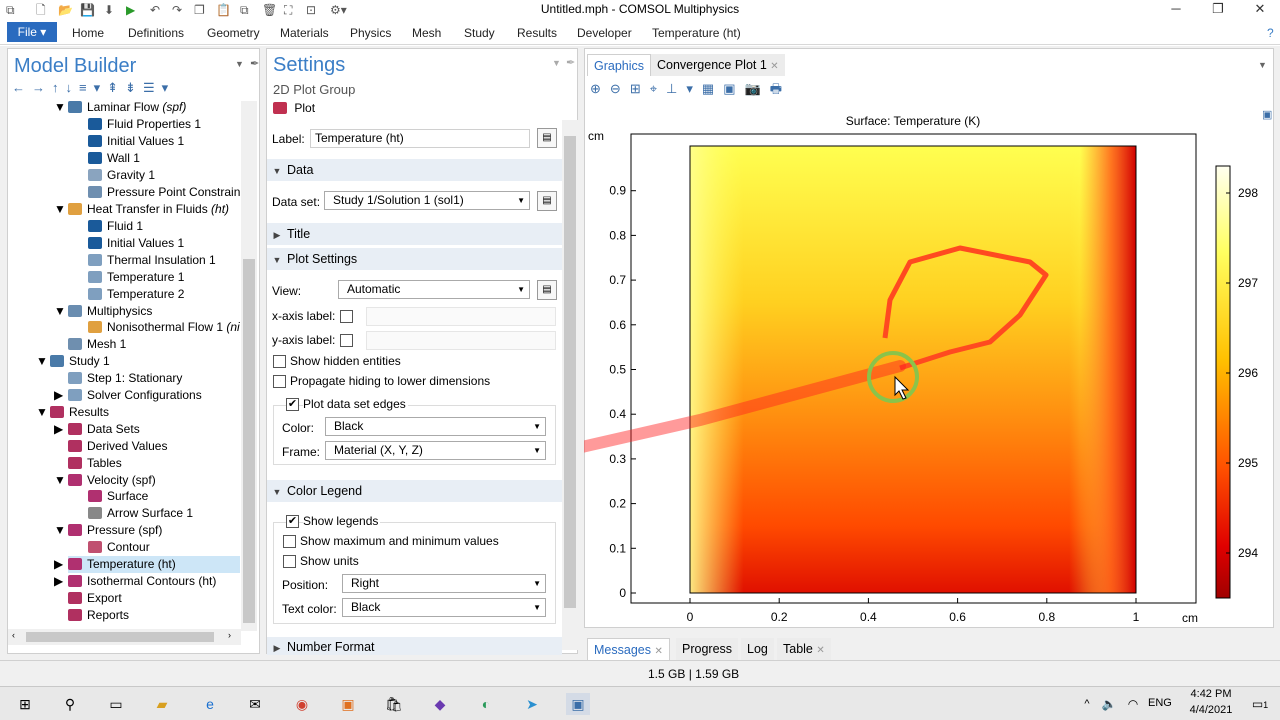 Image resolution: width=1280 pixels, height=720 pixels. What do you see at coordinates (1211, 710) in the screenshot?
I see `clock-date: 4/4/2021` at bounding box center [1211, 710].